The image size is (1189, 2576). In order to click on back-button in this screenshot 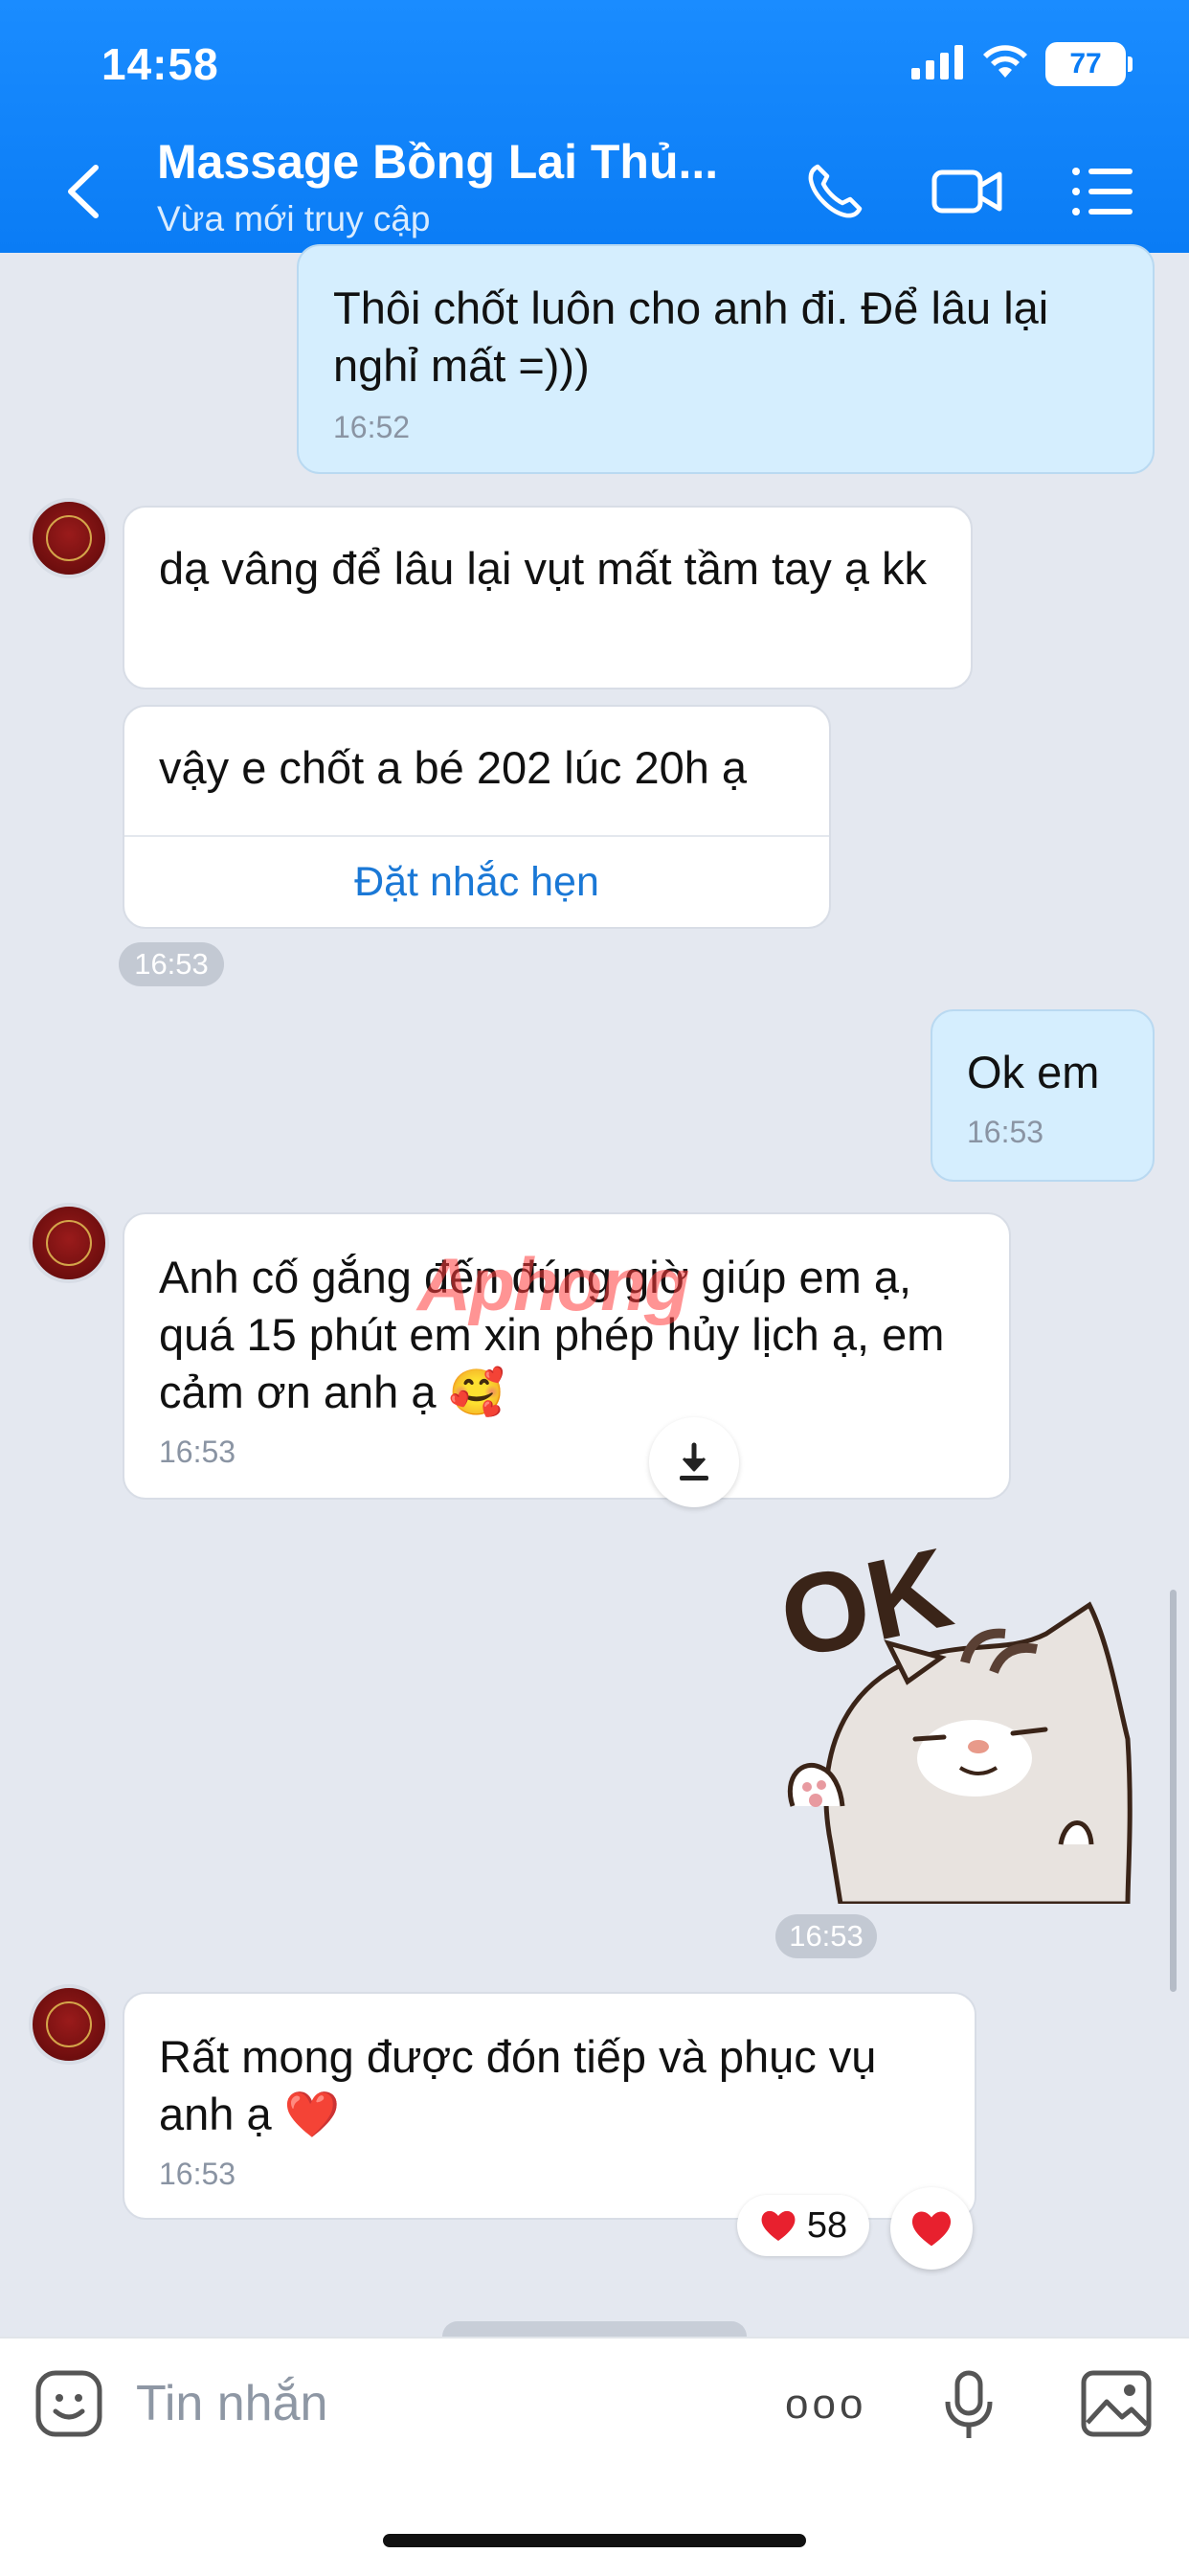, I will do `click(83, 191)`.